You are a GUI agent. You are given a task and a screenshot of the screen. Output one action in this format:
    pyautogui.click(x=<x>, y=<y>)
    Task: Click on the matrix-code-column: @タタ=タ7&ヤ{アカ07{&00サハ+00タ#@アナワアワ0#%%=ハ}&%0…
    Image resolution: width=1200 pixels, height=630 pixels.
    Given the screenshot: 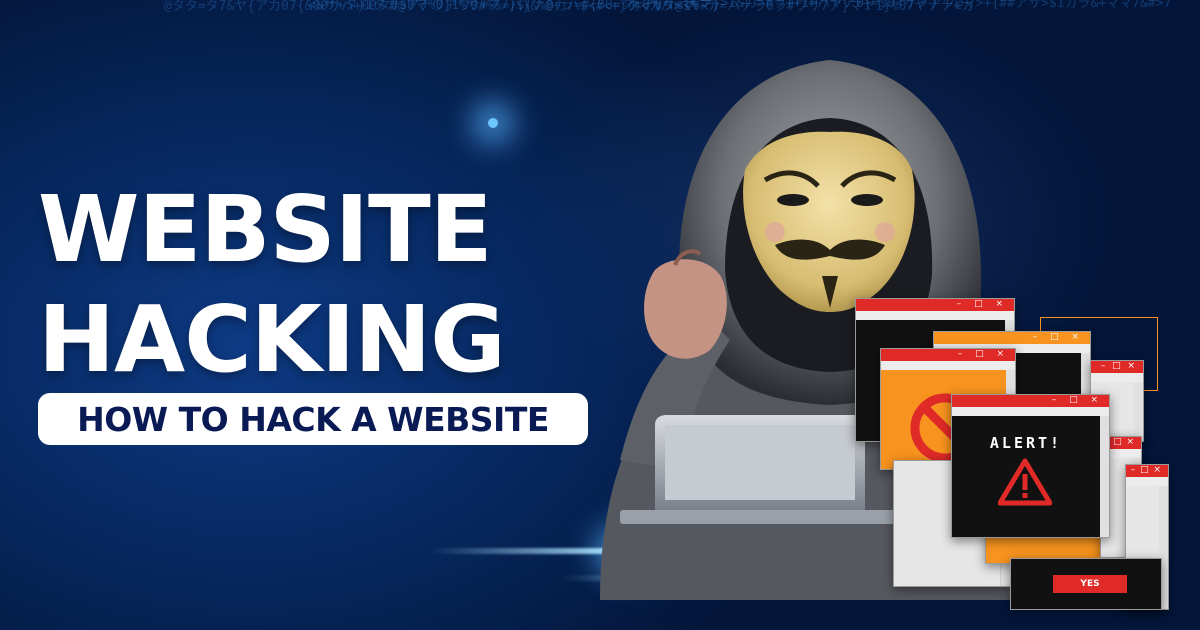 What is the action you would take?
    pyautogui.click(x=429, y=7)
    